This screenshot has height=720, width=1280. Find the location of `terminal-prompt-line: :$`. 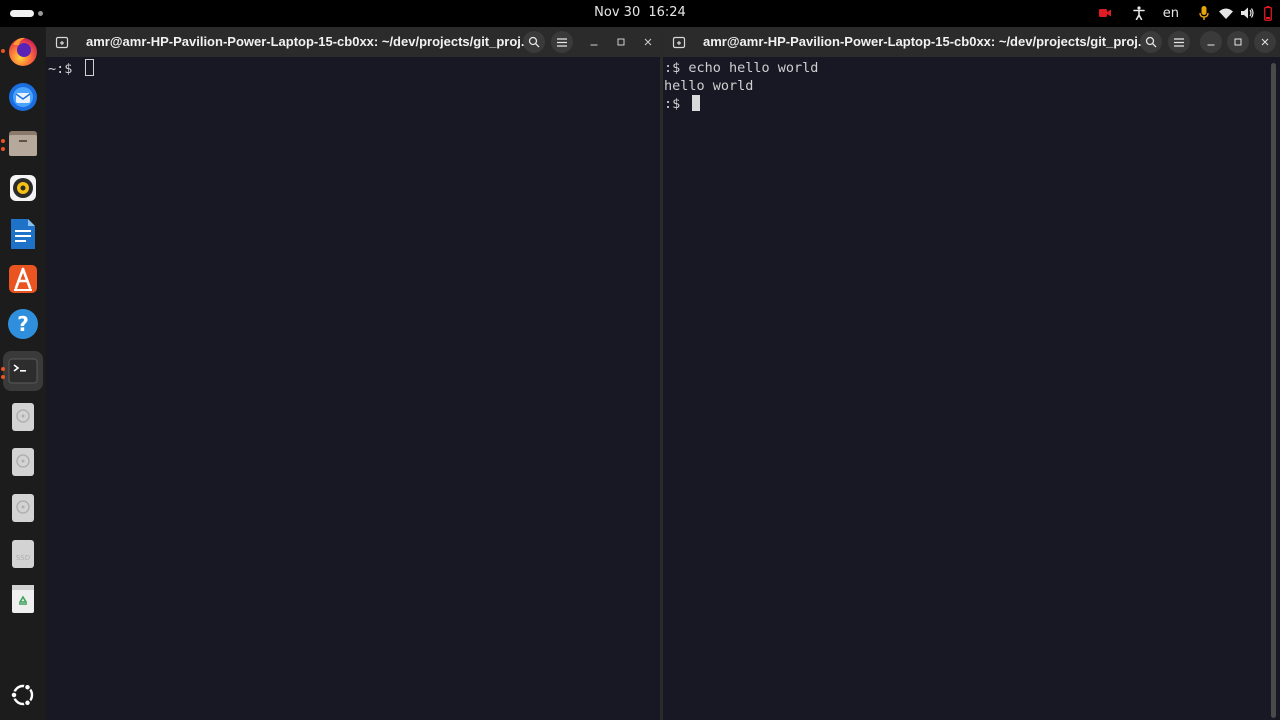

terminal-prompt-line: :$ is located at coordinates (741, 104).